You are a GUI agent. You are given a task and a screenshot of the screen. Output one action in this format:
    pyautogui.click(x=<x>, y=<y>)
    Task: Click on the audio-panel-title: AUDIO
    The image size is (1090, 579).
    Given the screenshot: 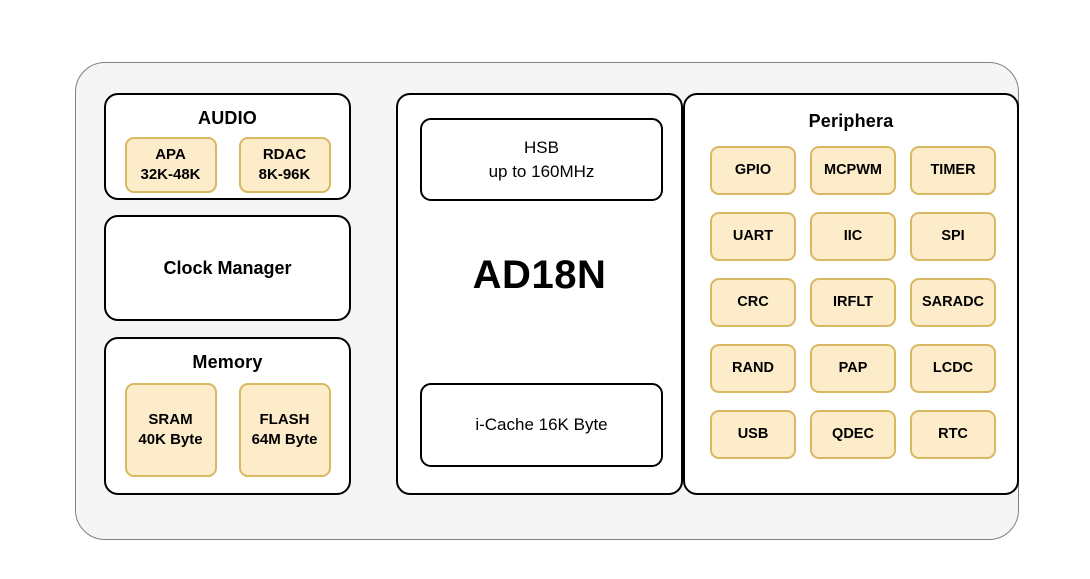 What is the action you would take?
    pyautogui.click(x=227, y=118)
    